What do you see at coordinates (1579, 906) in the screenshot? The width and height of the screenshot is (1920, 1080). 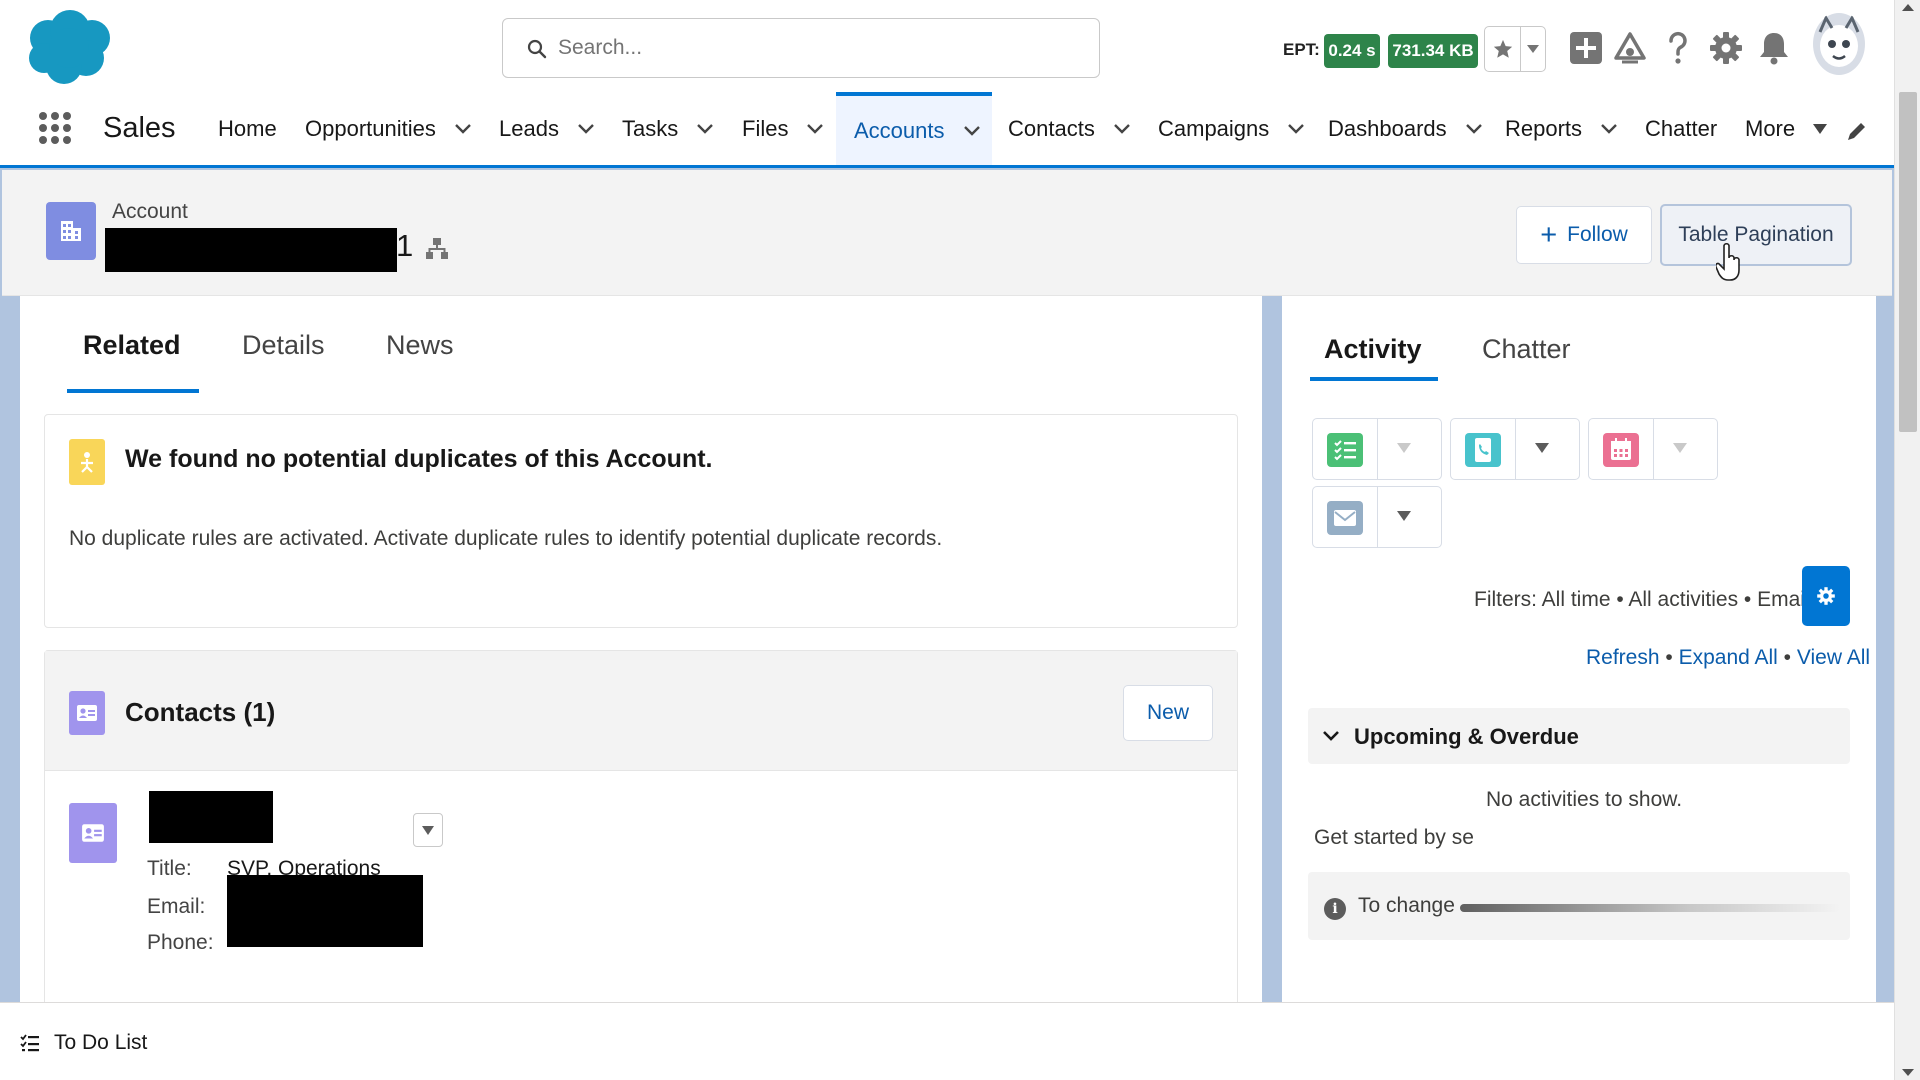 I see `tip-banner: i To change` at bounding box center [1579, 906].